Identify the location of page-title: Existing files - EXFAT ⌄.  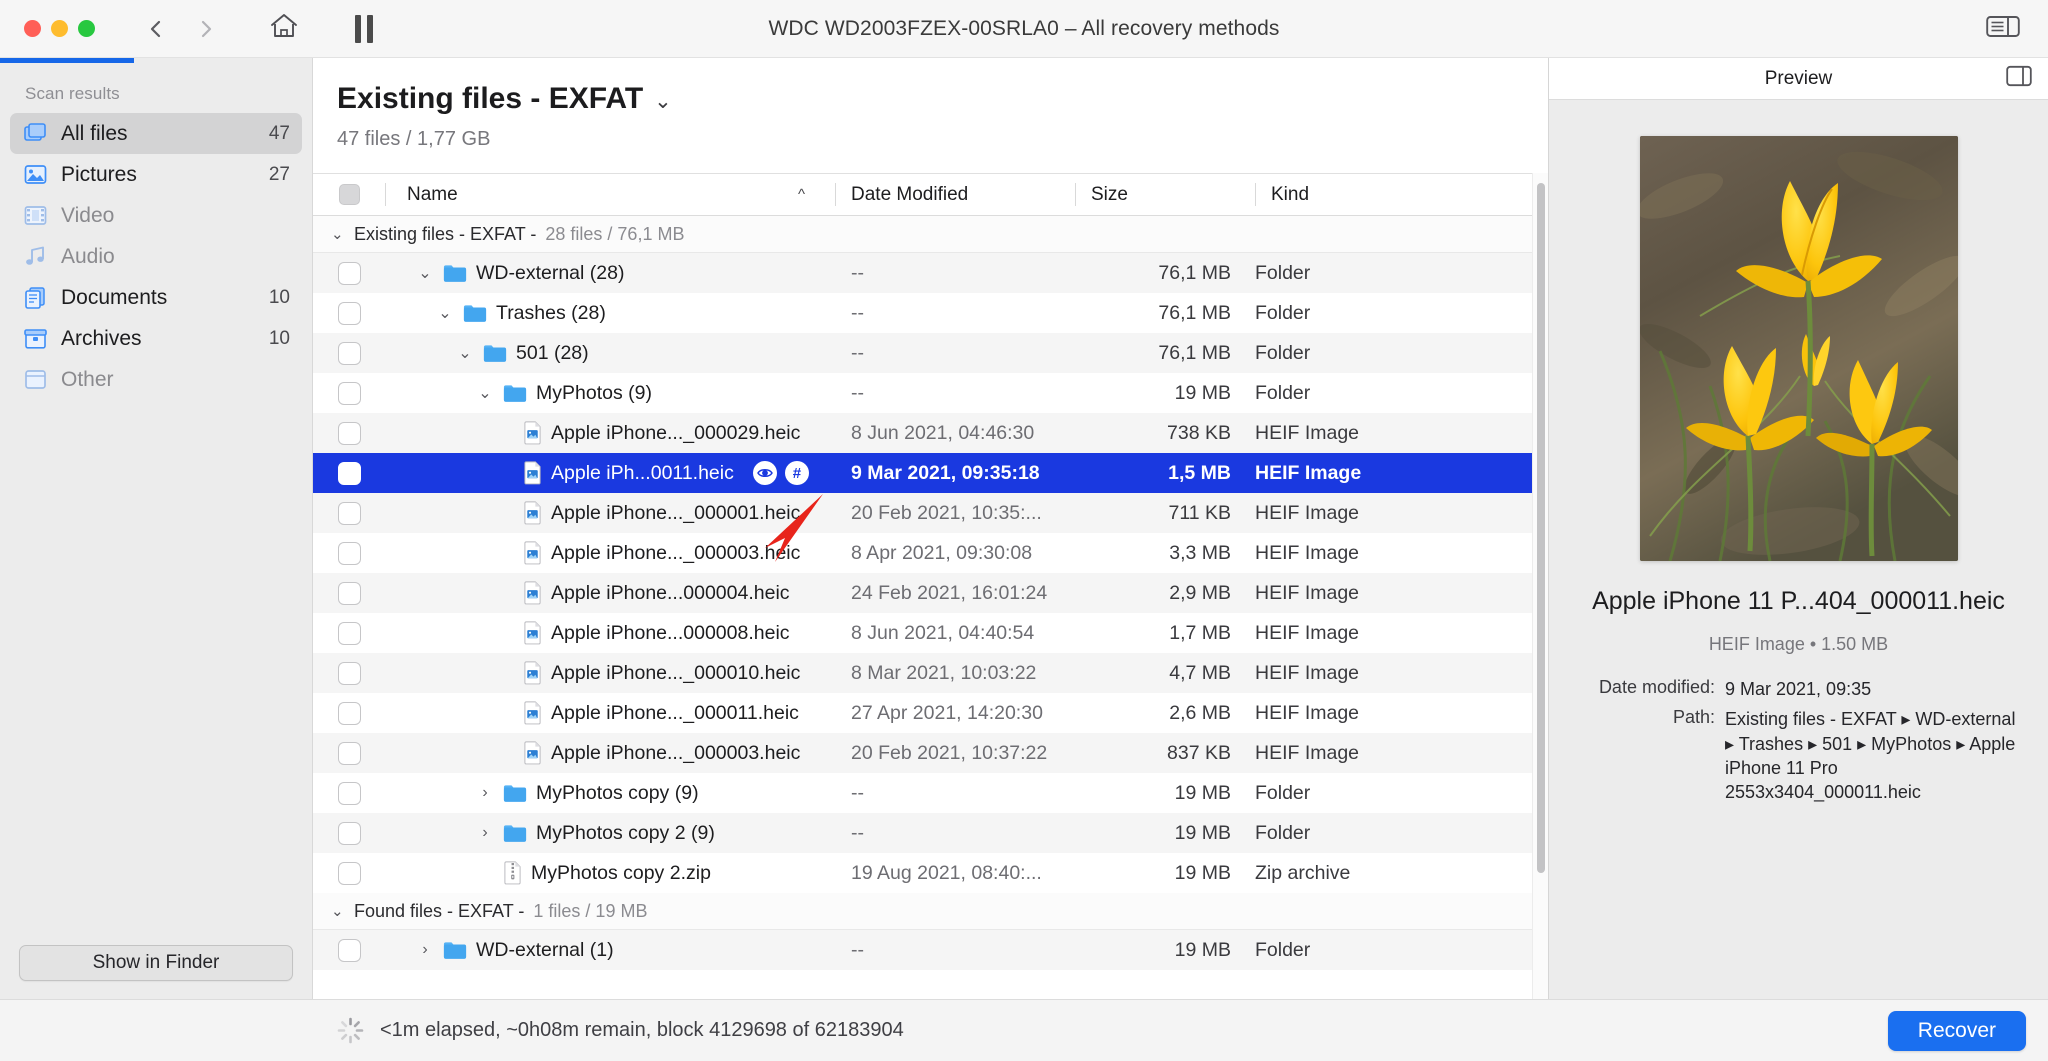
(942, 99).